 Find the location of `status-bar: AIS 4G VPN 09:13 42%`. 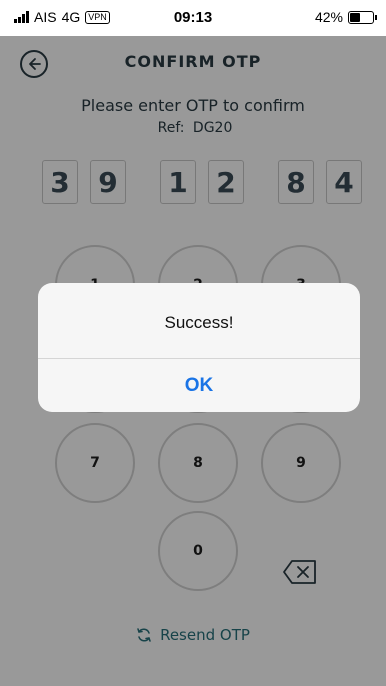

status-bar: AIS 4G VPN 09:13 42% is located at coordinates (193, 18).